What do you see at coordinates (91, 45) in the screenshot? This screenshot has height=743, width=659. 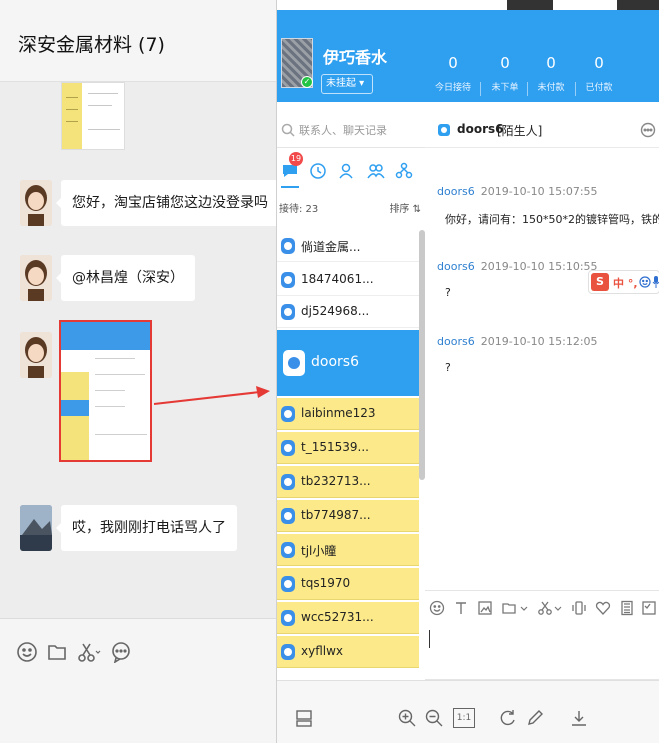 I see `group-title: 深安金属材料 (7)` at bounding box center [91, 45].